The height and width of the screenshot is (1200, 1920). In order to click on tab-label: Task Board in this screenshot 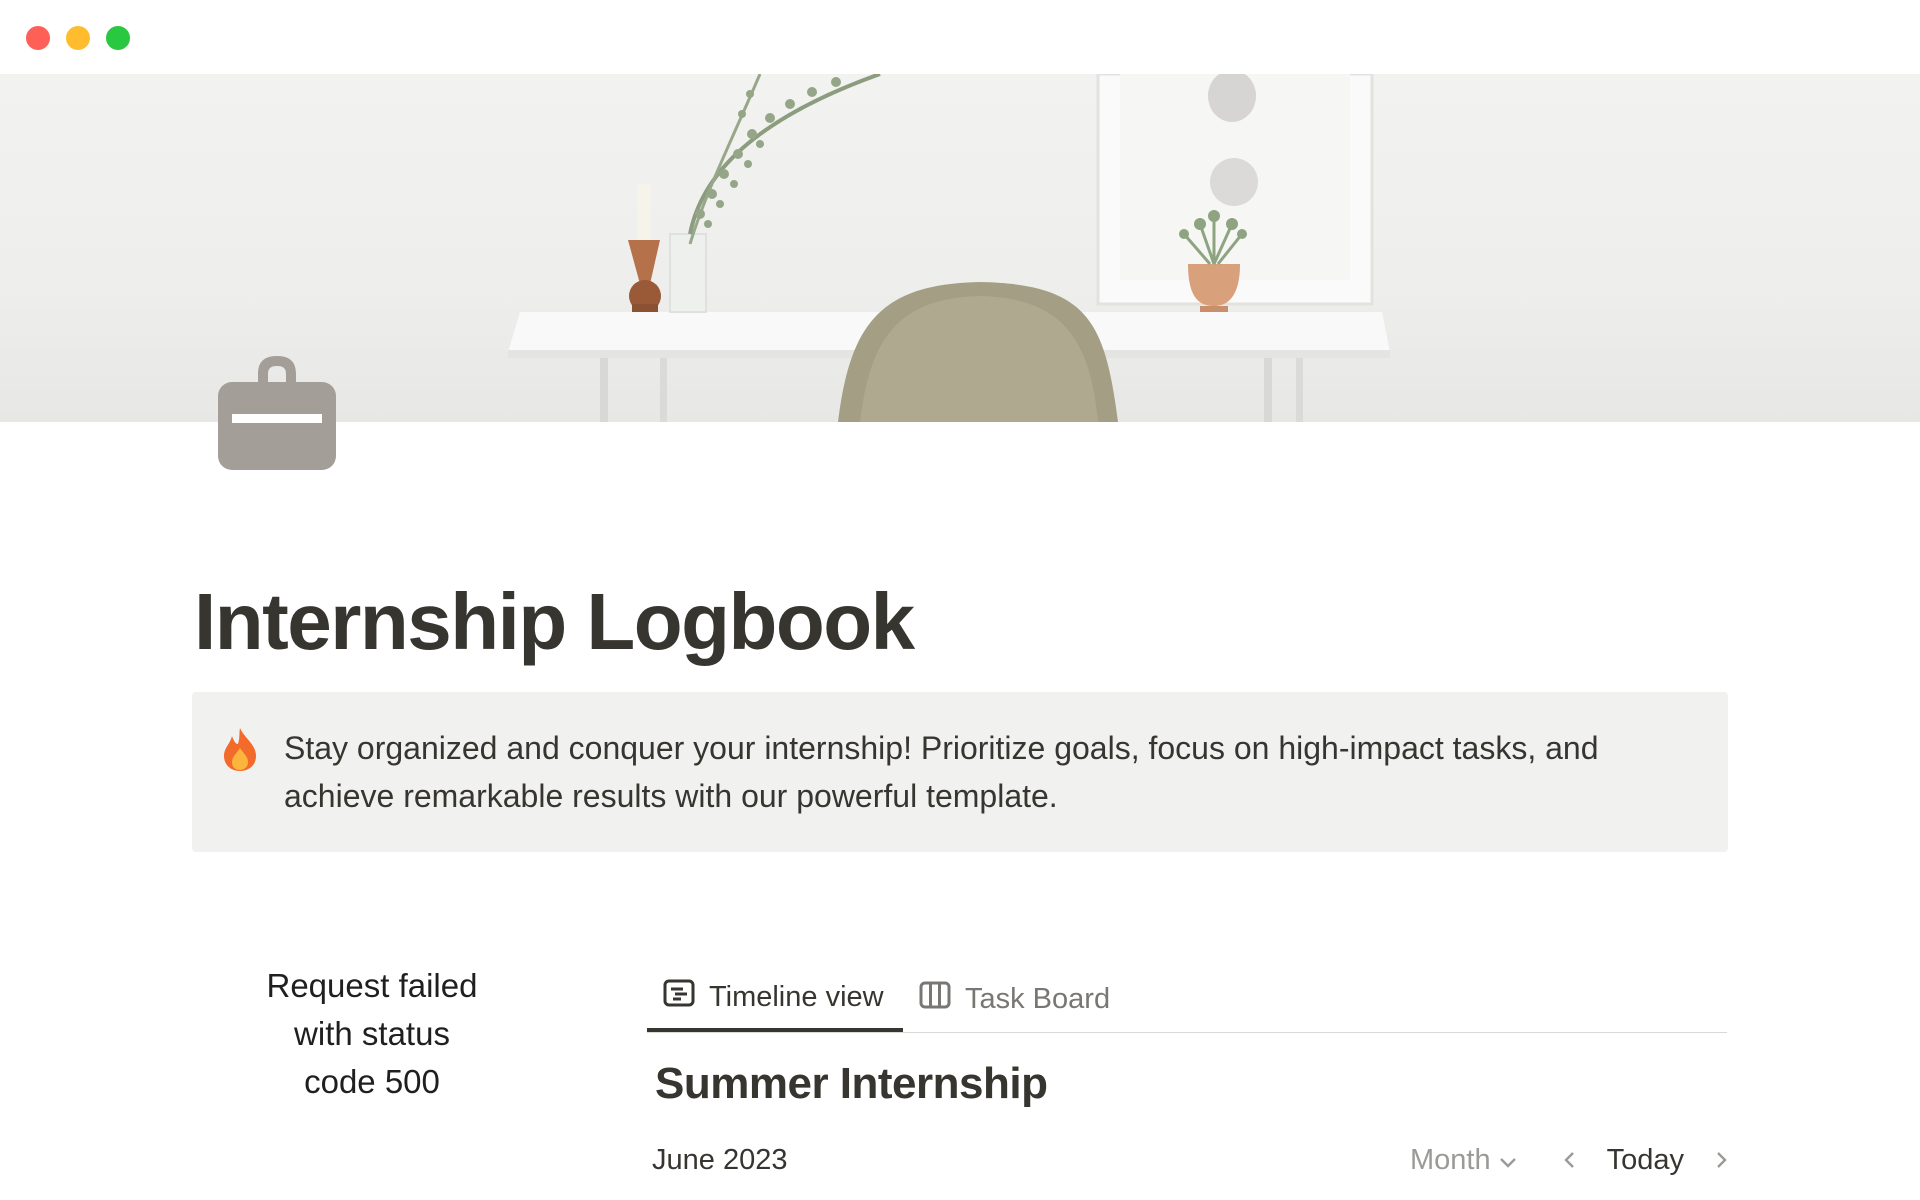, I will do `click(1038, 998)`.